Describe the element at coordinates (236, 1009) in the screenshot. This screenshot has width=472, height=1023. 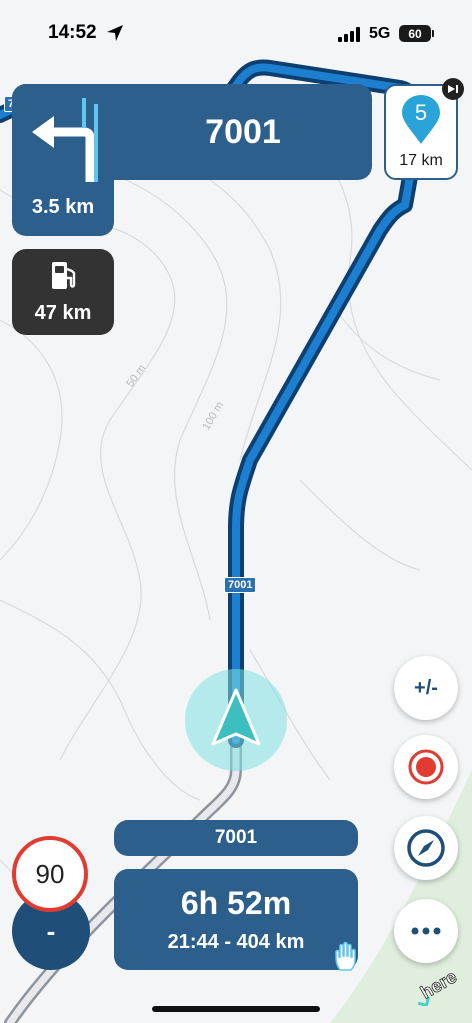
I see `home-indicator` at that location.